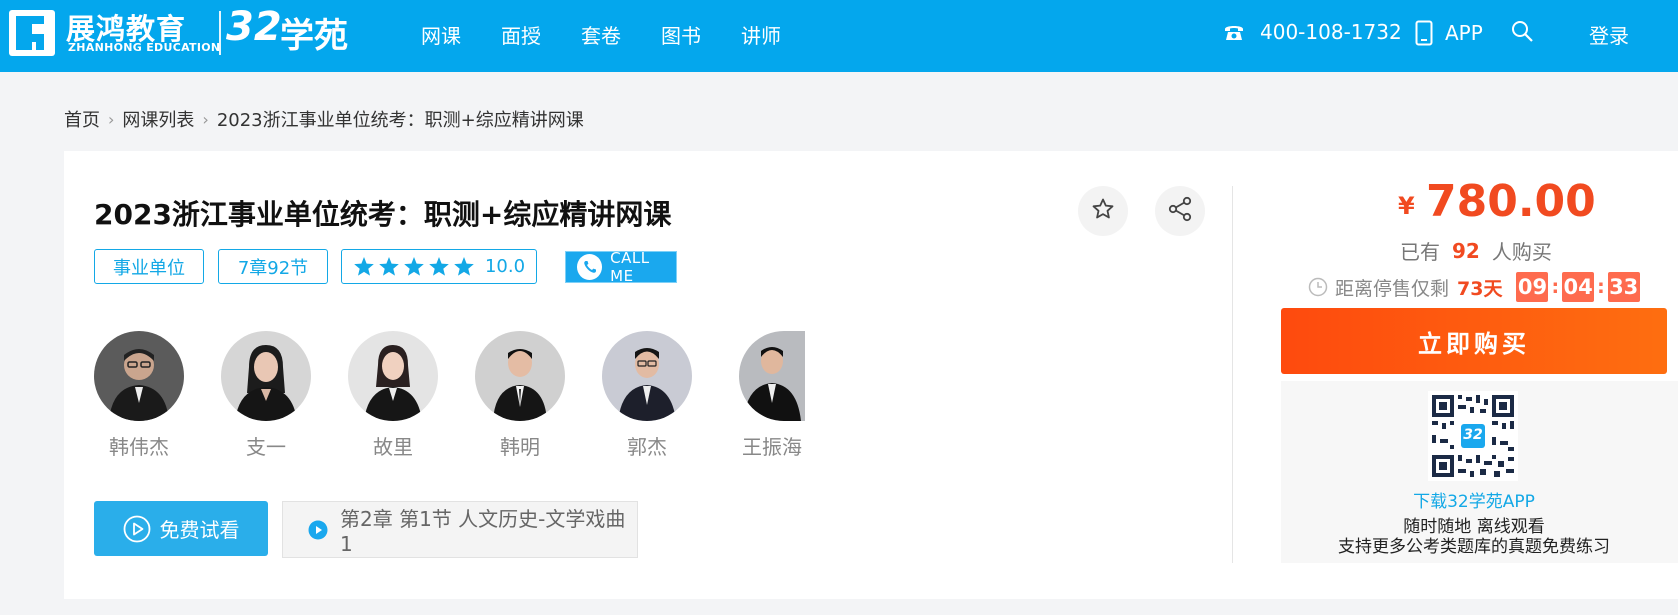 The height and width of the screenshot is (615, 1678). I want to click on teacher-card: 韩伟杰, so click(139, 395).